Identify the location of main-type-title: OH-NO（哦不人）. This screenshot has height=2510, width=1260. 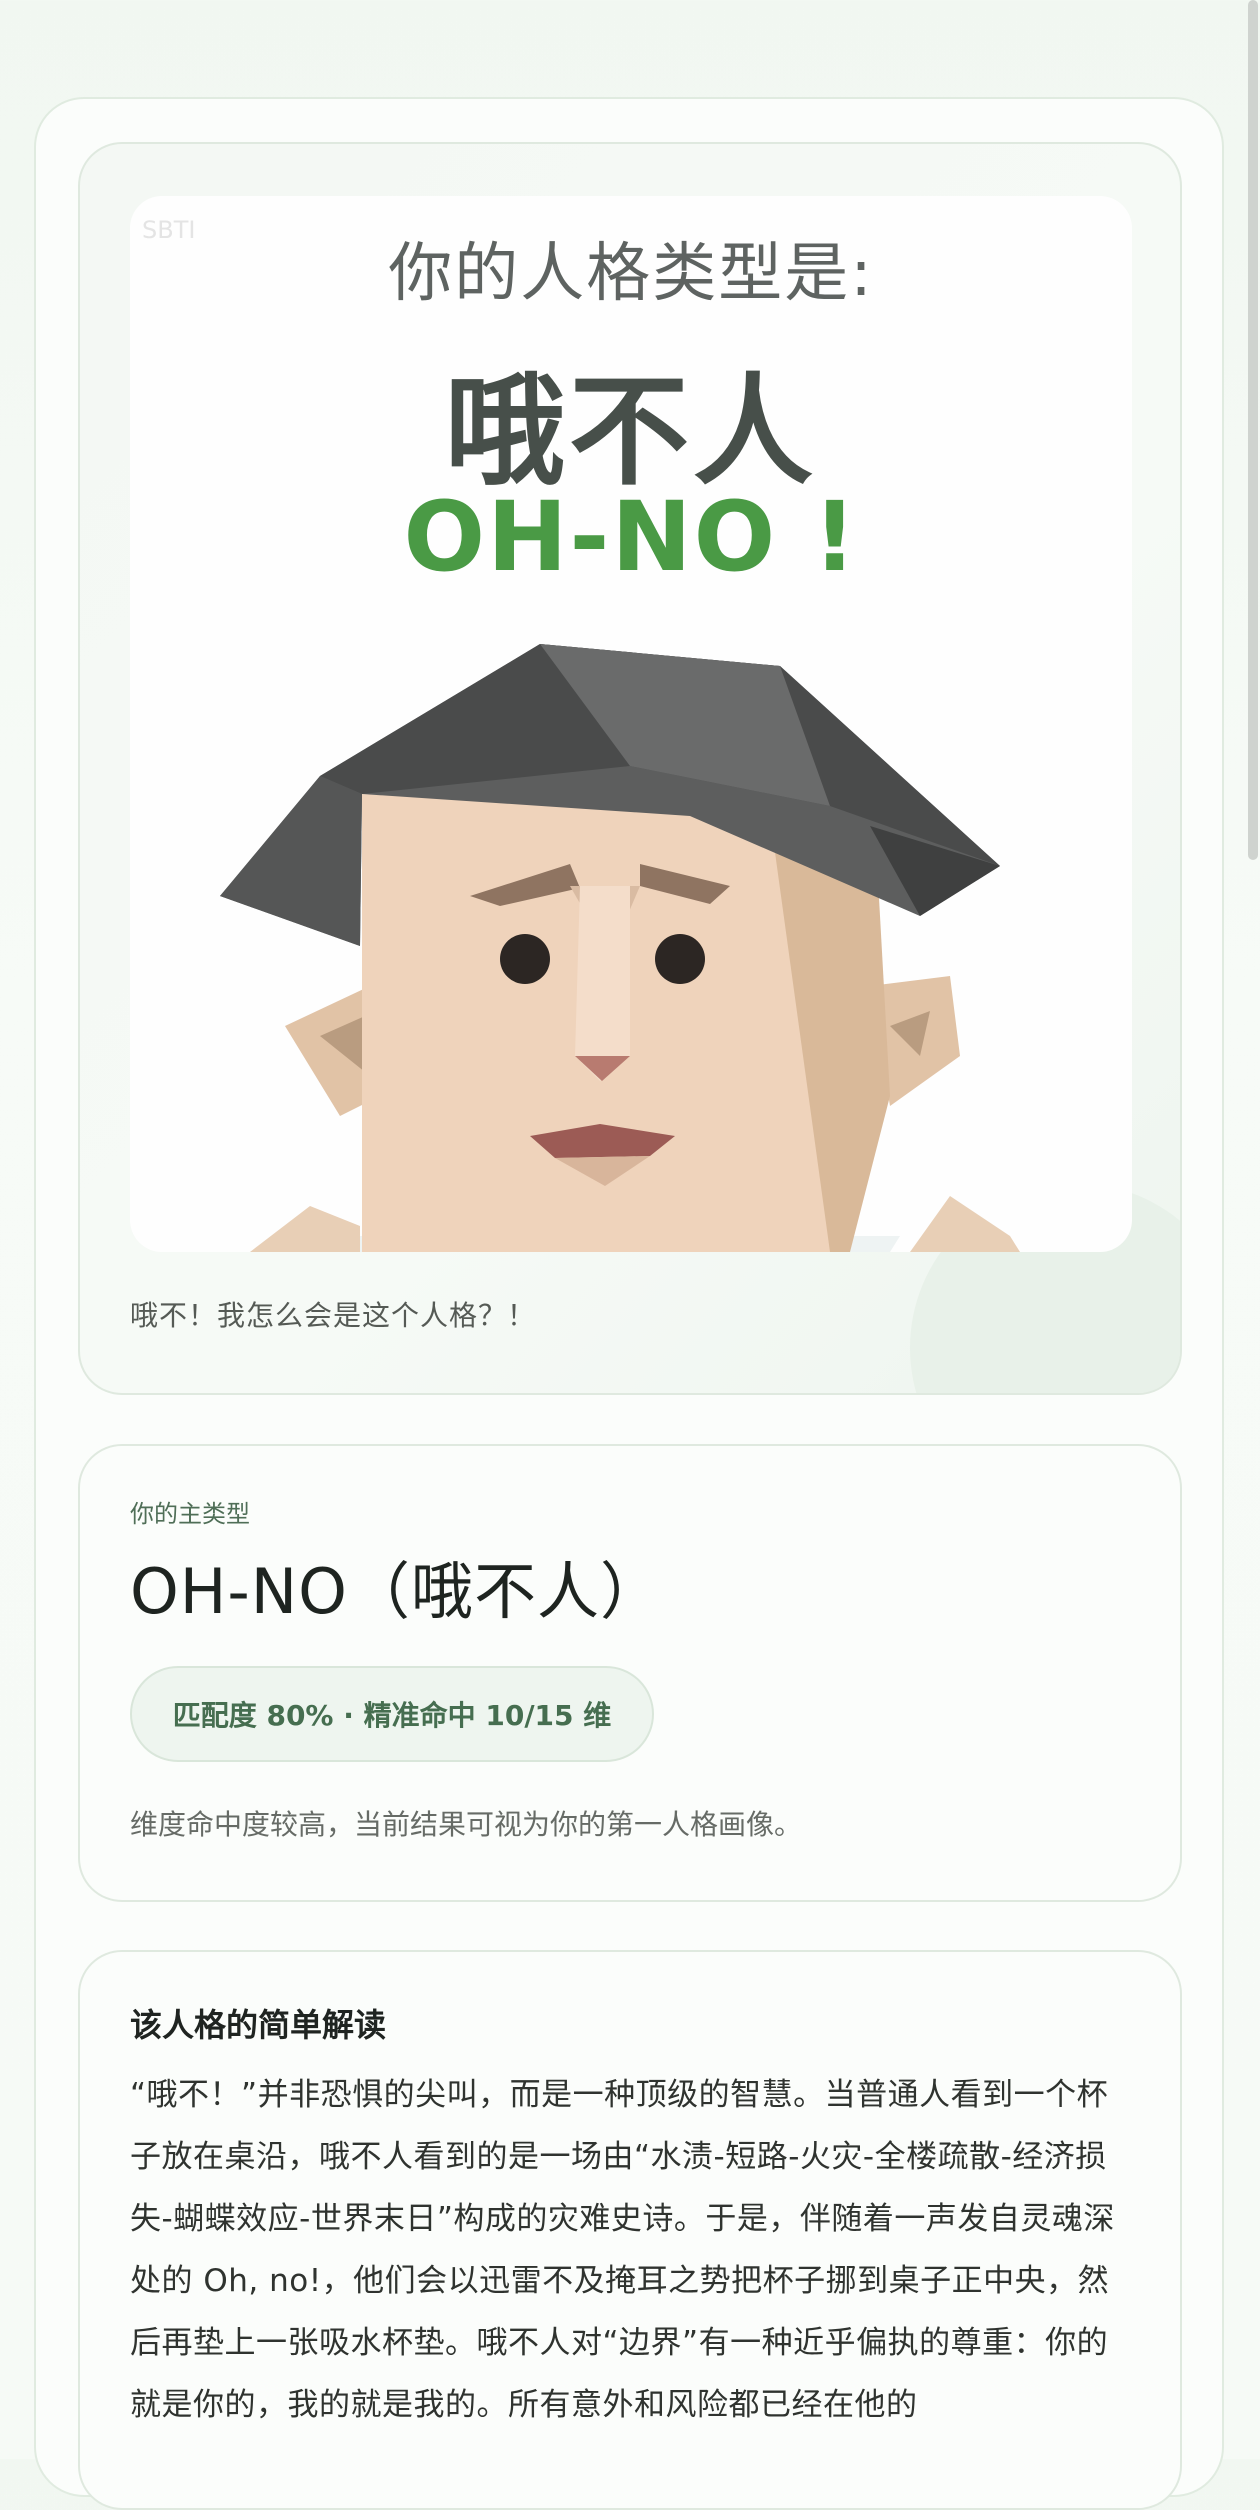
(396, 1591).